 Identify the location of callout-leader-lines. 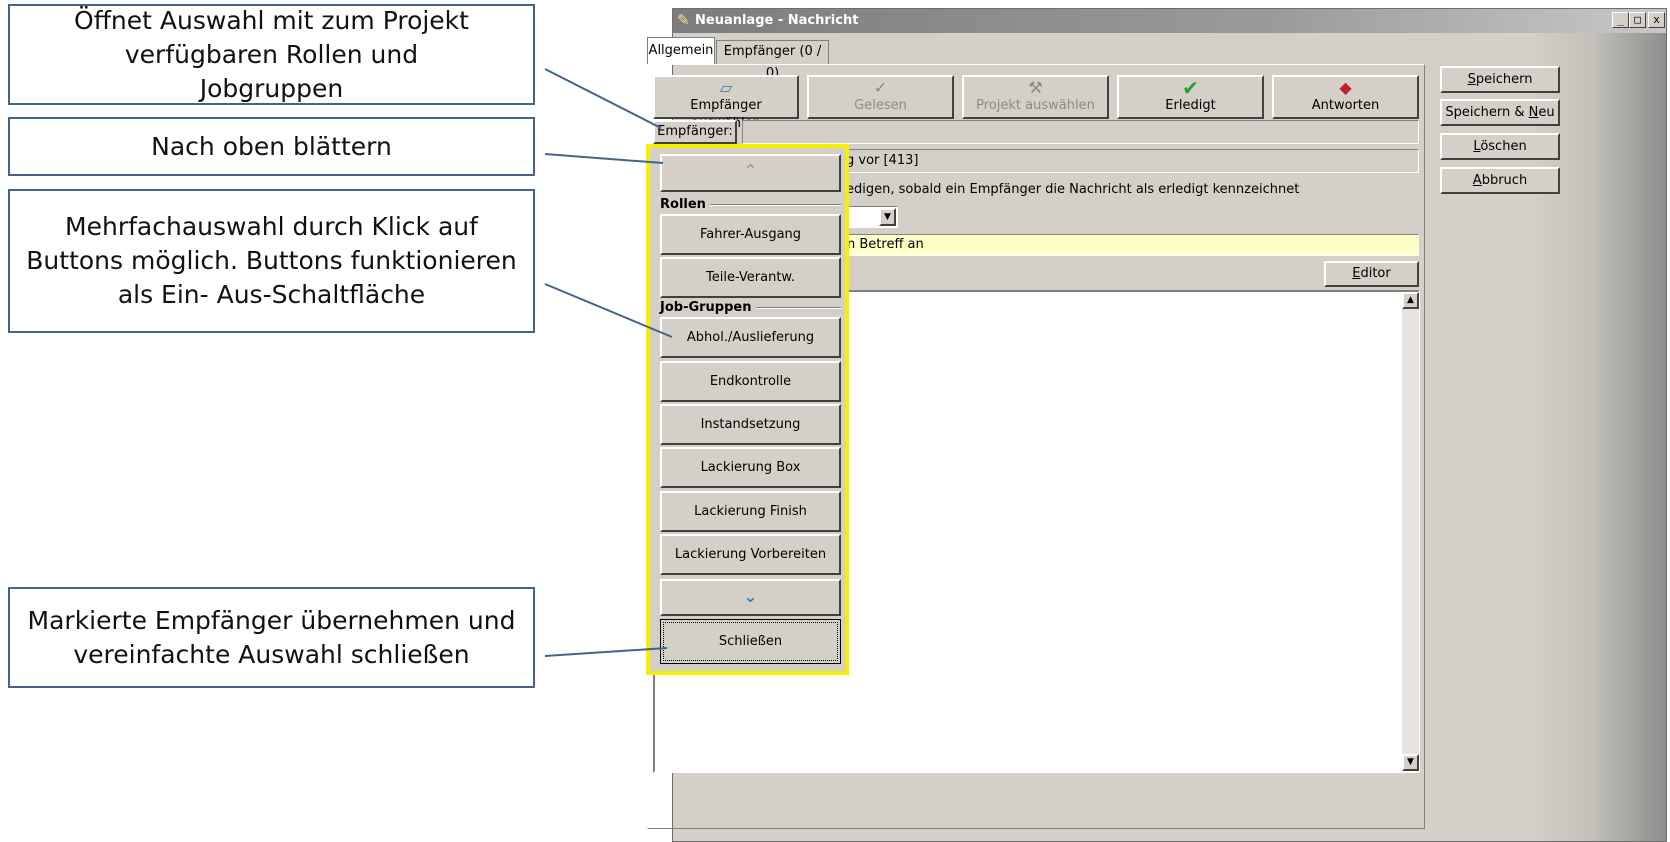
(608, 362).